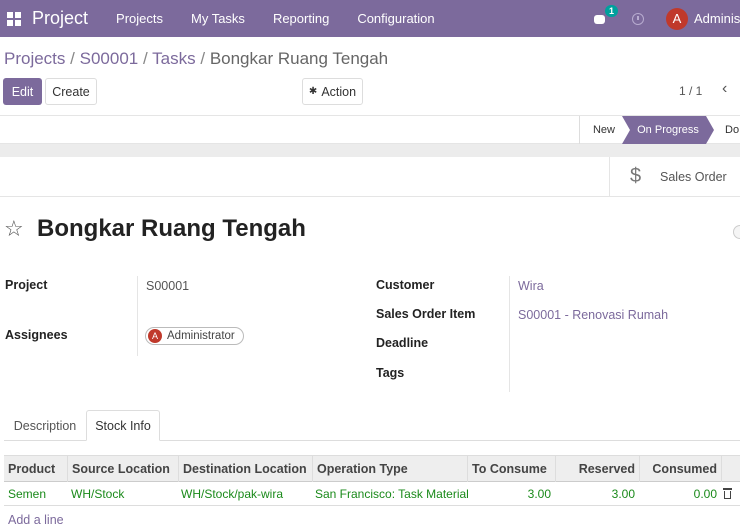  I want to click on breadcrumb-sale-order: S00001, so click(109, 58).